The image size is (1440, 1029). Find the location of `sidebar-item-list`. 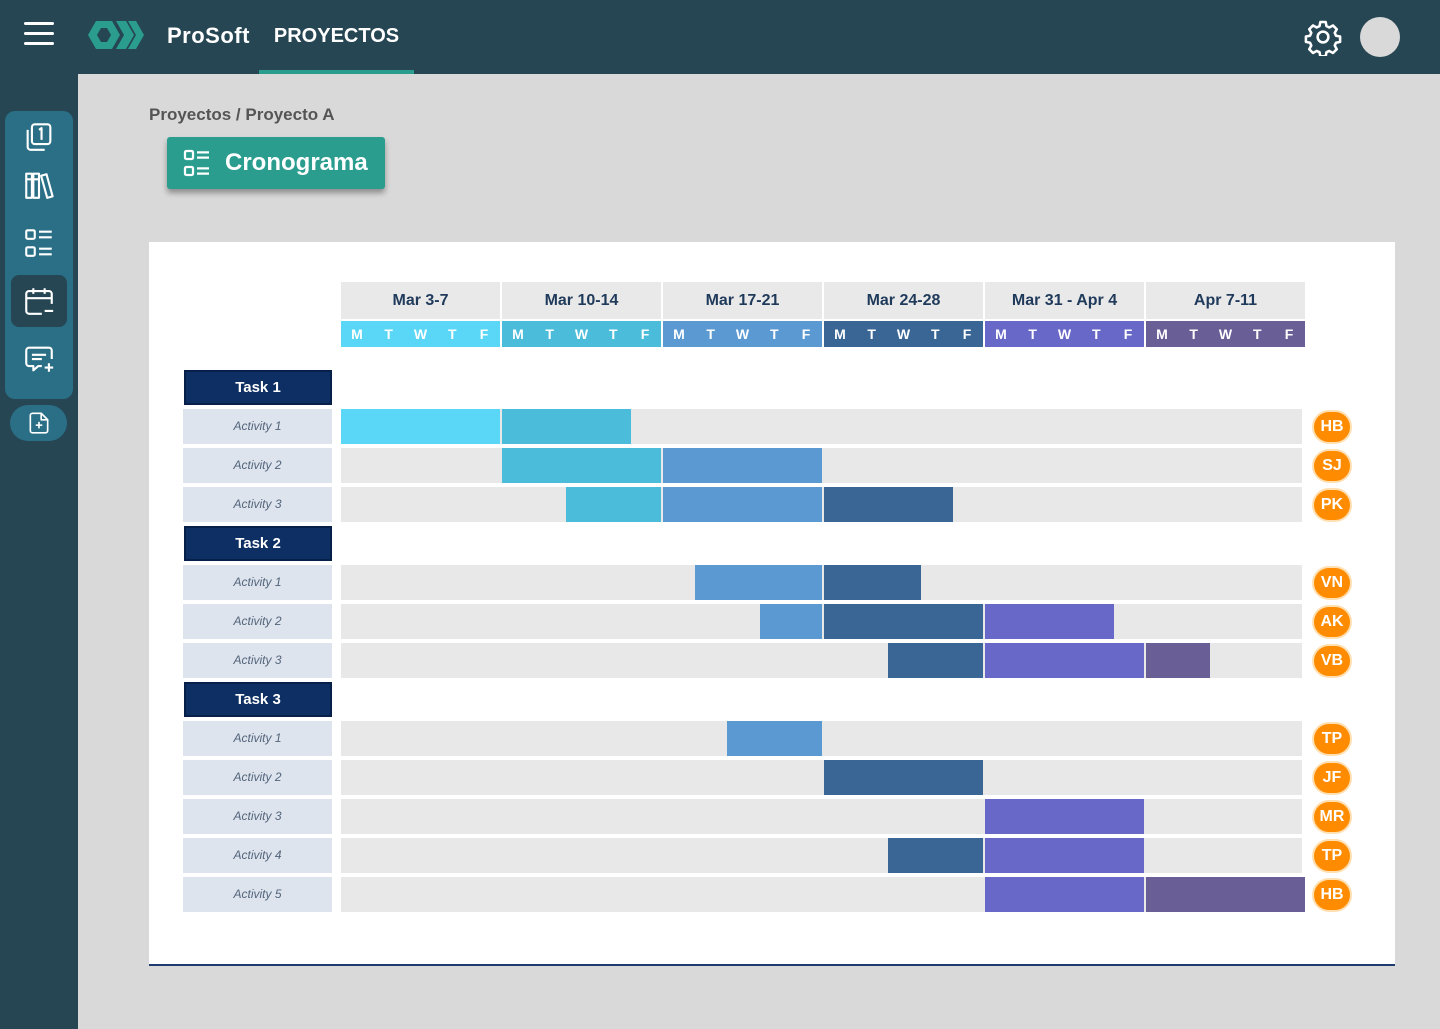

sidebar-item-list is located at coordinates (39, 243).